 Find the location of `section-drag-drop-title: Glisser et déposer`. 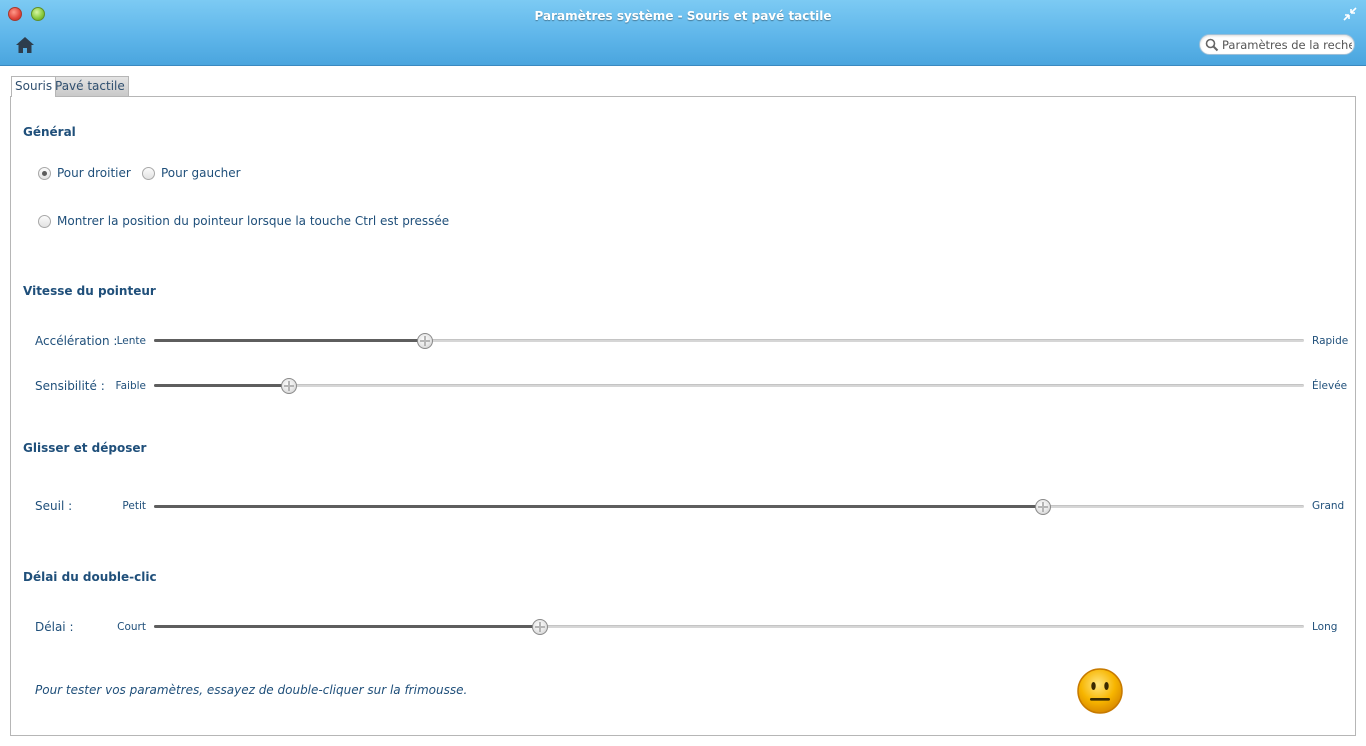

section-drag-drop-title: Glisser et déposer is located at coordinates (85, 448).